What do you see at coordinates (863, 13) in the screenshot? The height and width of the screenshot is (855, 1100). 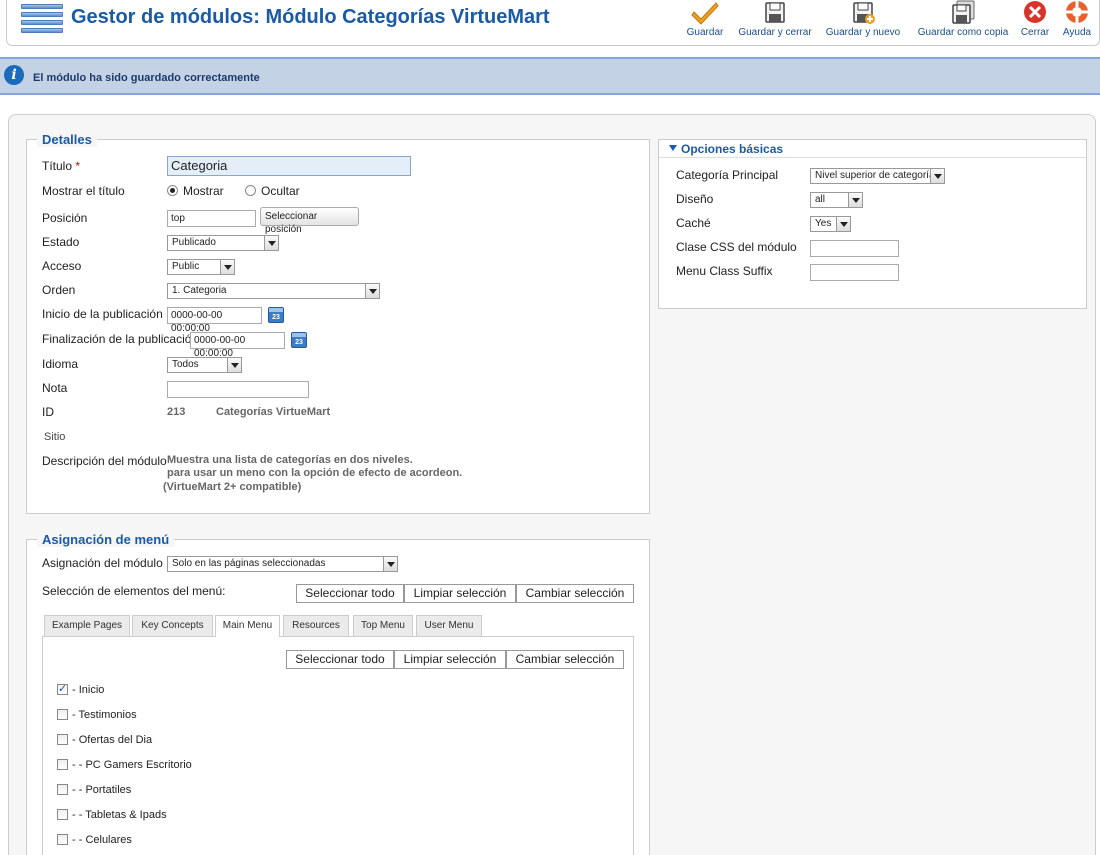 I see `floppy-disk-plus-icon` at bounding box center [863, 13].